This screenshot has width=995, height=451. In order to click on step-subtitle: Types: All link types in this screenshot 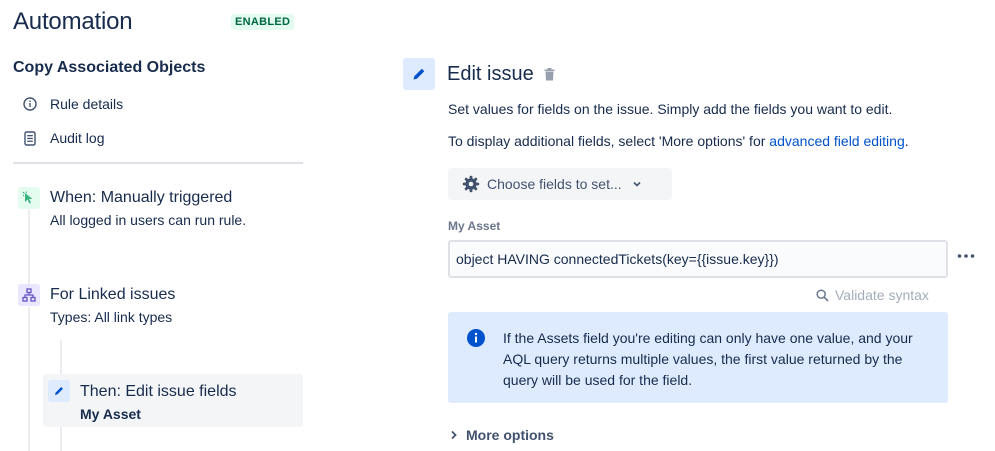, I will do `click(111, 317)`.